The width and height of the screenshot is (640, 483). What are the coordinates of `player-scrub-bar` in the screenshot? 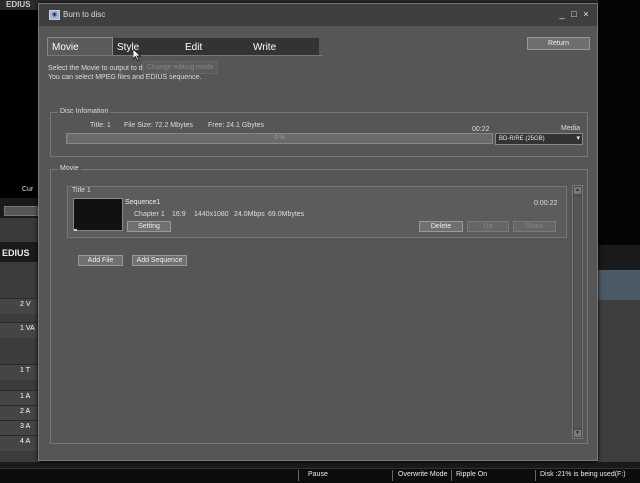 It's located at (21, 211).